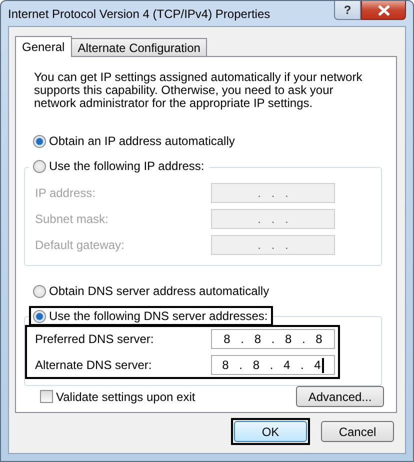 The image size is (414, 462). I want to click on close-icon, so click(383, 10).